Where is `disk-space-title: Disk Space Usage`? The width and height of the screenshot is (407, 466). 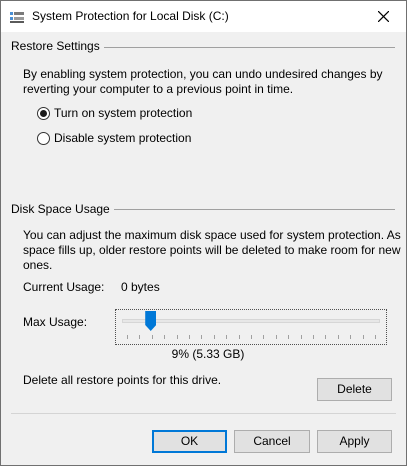
disk-space-title: Disk Space Usage is located at coordinates (62, 209).